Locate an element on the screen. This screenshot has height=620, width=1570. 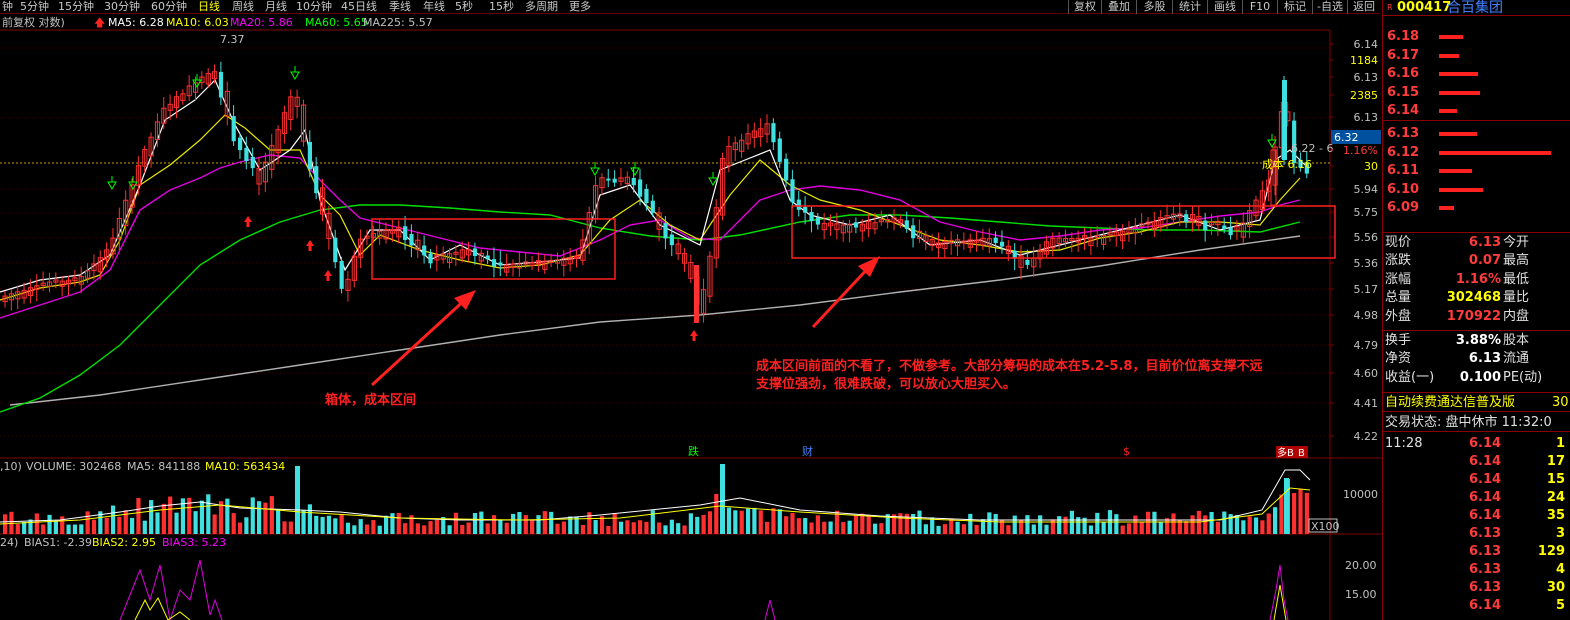
stat-label-2: 量比 is located at coordinates (1516, 298).